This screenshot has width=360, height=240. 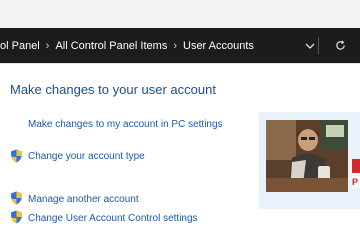 I want to click on breadcrumb-user-accounts: User Accounts, so click(x=218, y=46).